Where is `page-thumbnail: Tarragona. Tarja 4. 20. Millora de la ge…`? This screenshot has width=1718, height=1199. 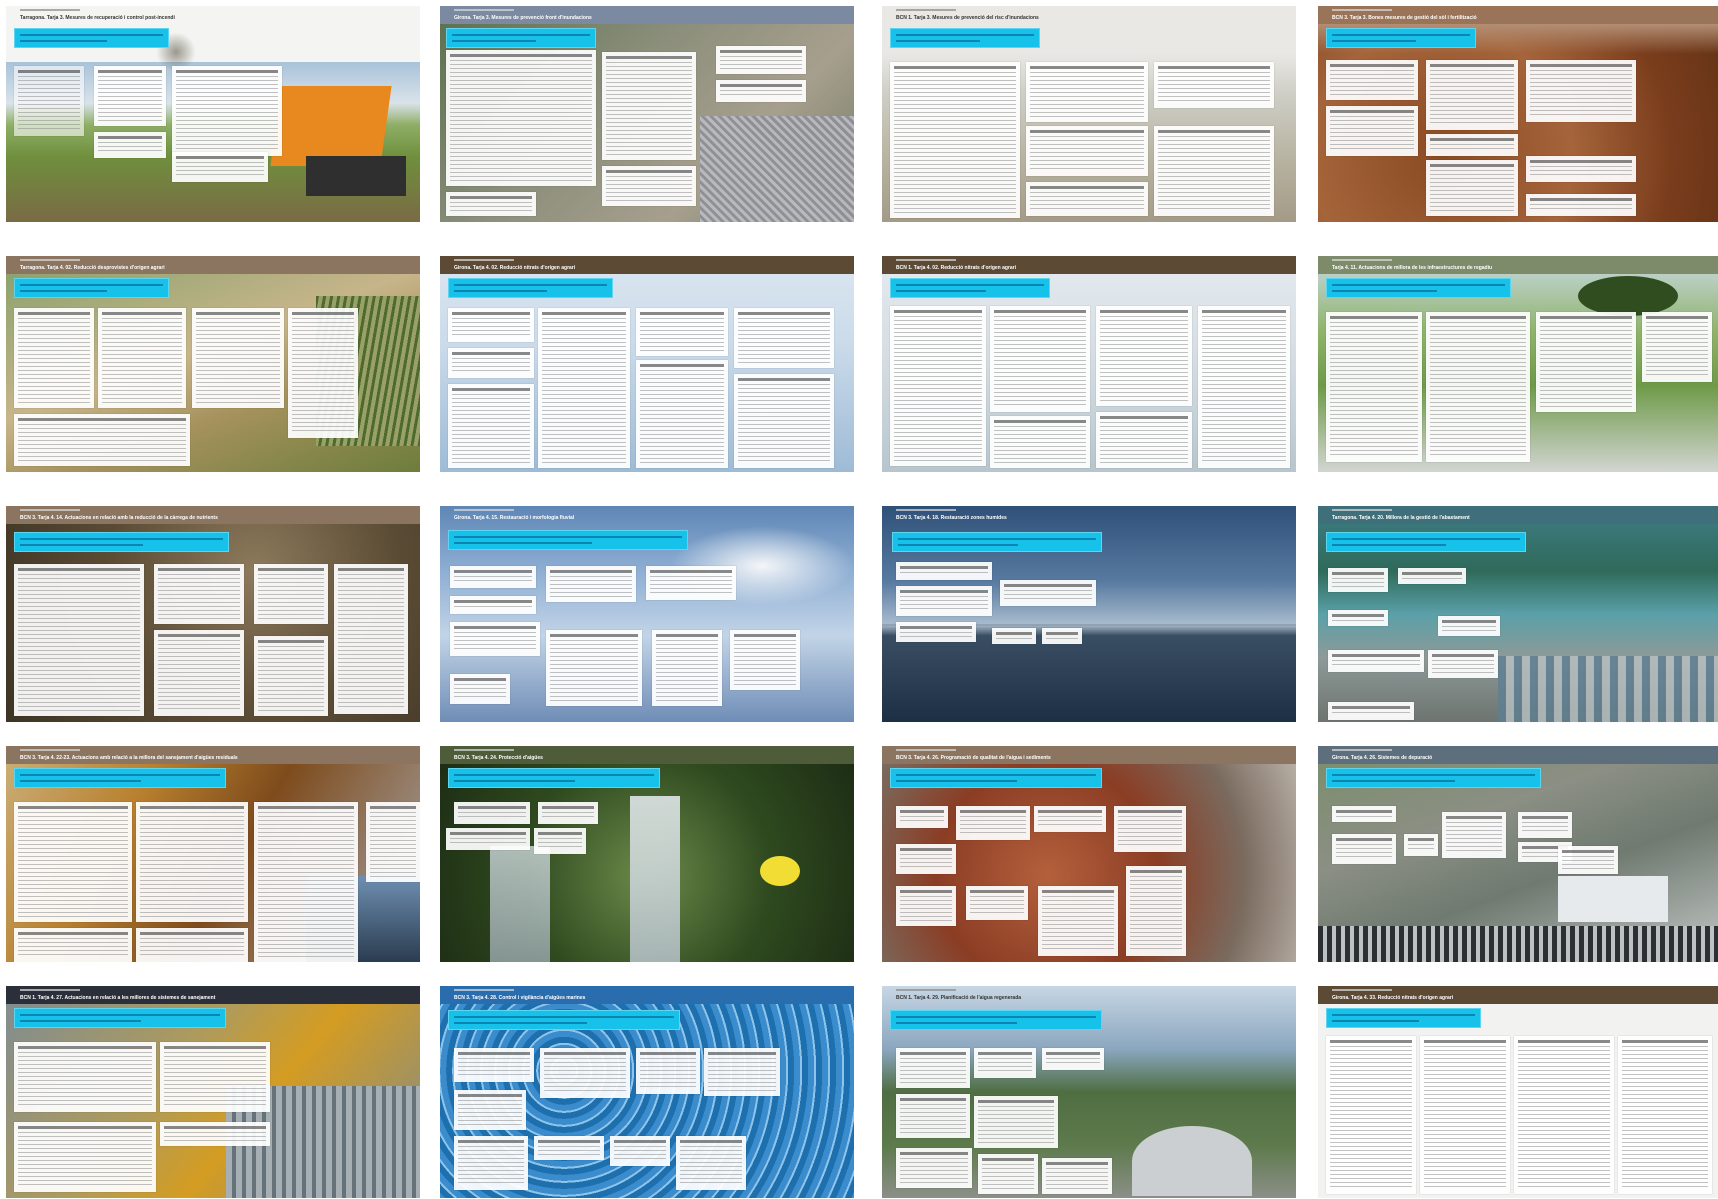 page-thumbnail: Tarragona. Tarja 4. 20. Millora de la ge… is located at coordinates (1518, 614).